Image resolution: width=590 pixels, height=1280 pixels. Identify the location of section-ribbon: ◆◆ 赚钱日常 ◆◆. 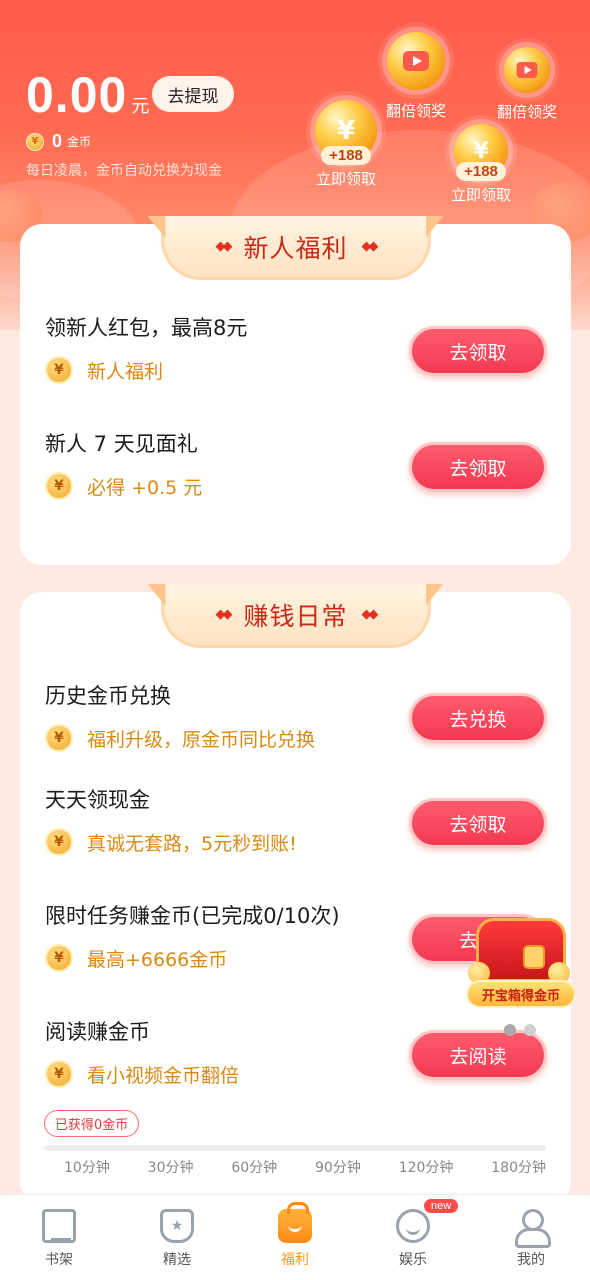
(295, 616).